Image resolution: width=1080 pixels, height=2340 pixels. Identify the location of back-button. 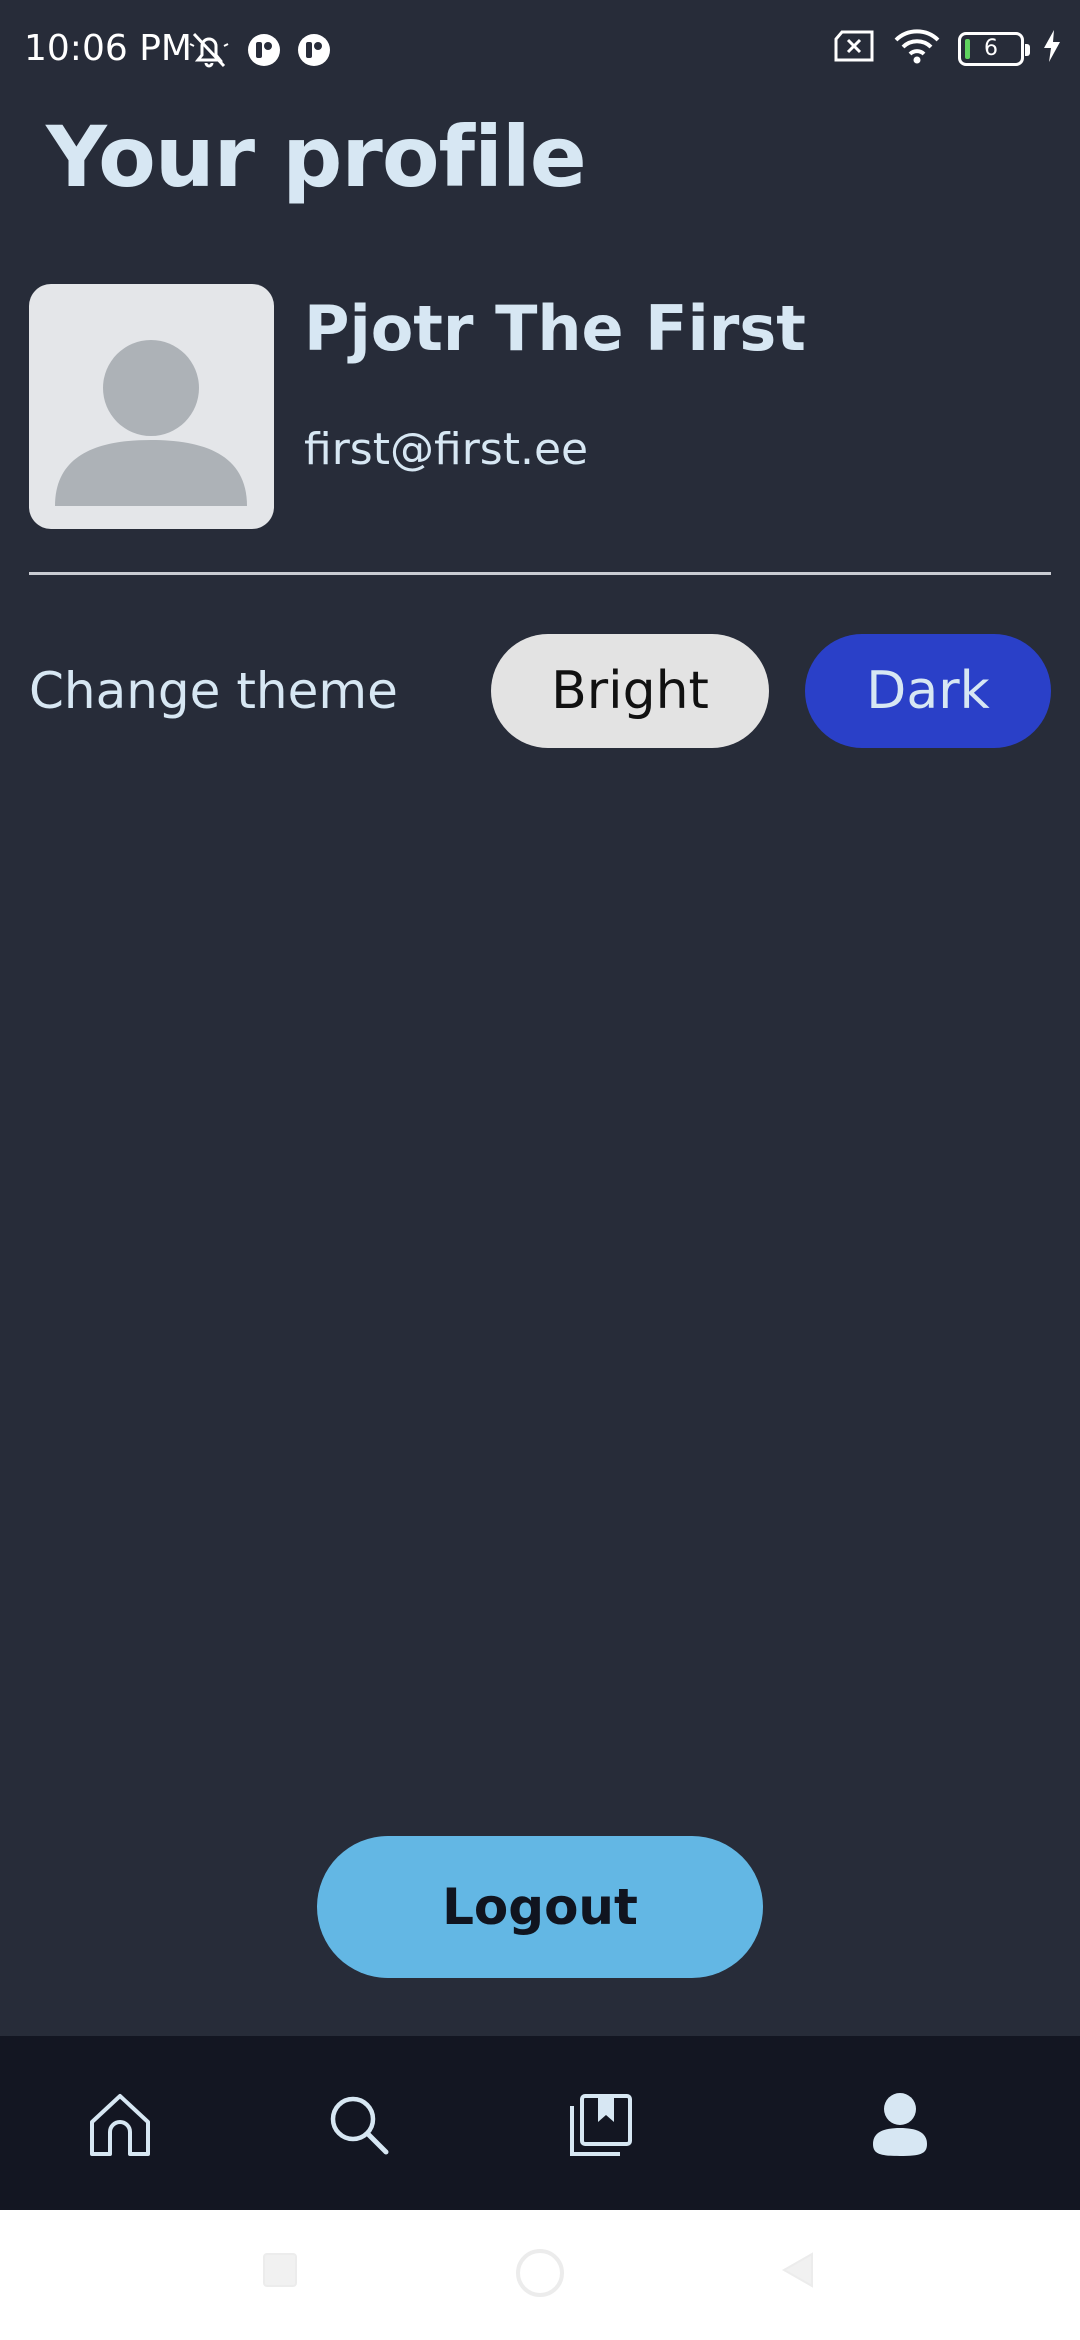
(798, 2272).